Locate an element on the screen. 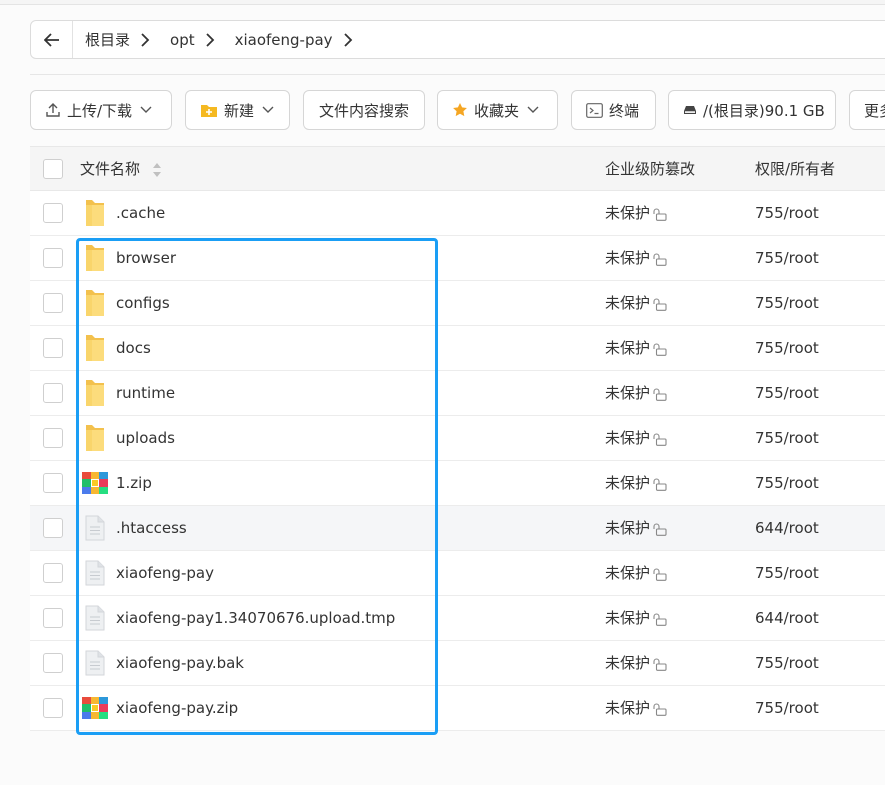 The height and width of the screenshot is (785, 885). folder-icon is located at coordinates (95, 258).